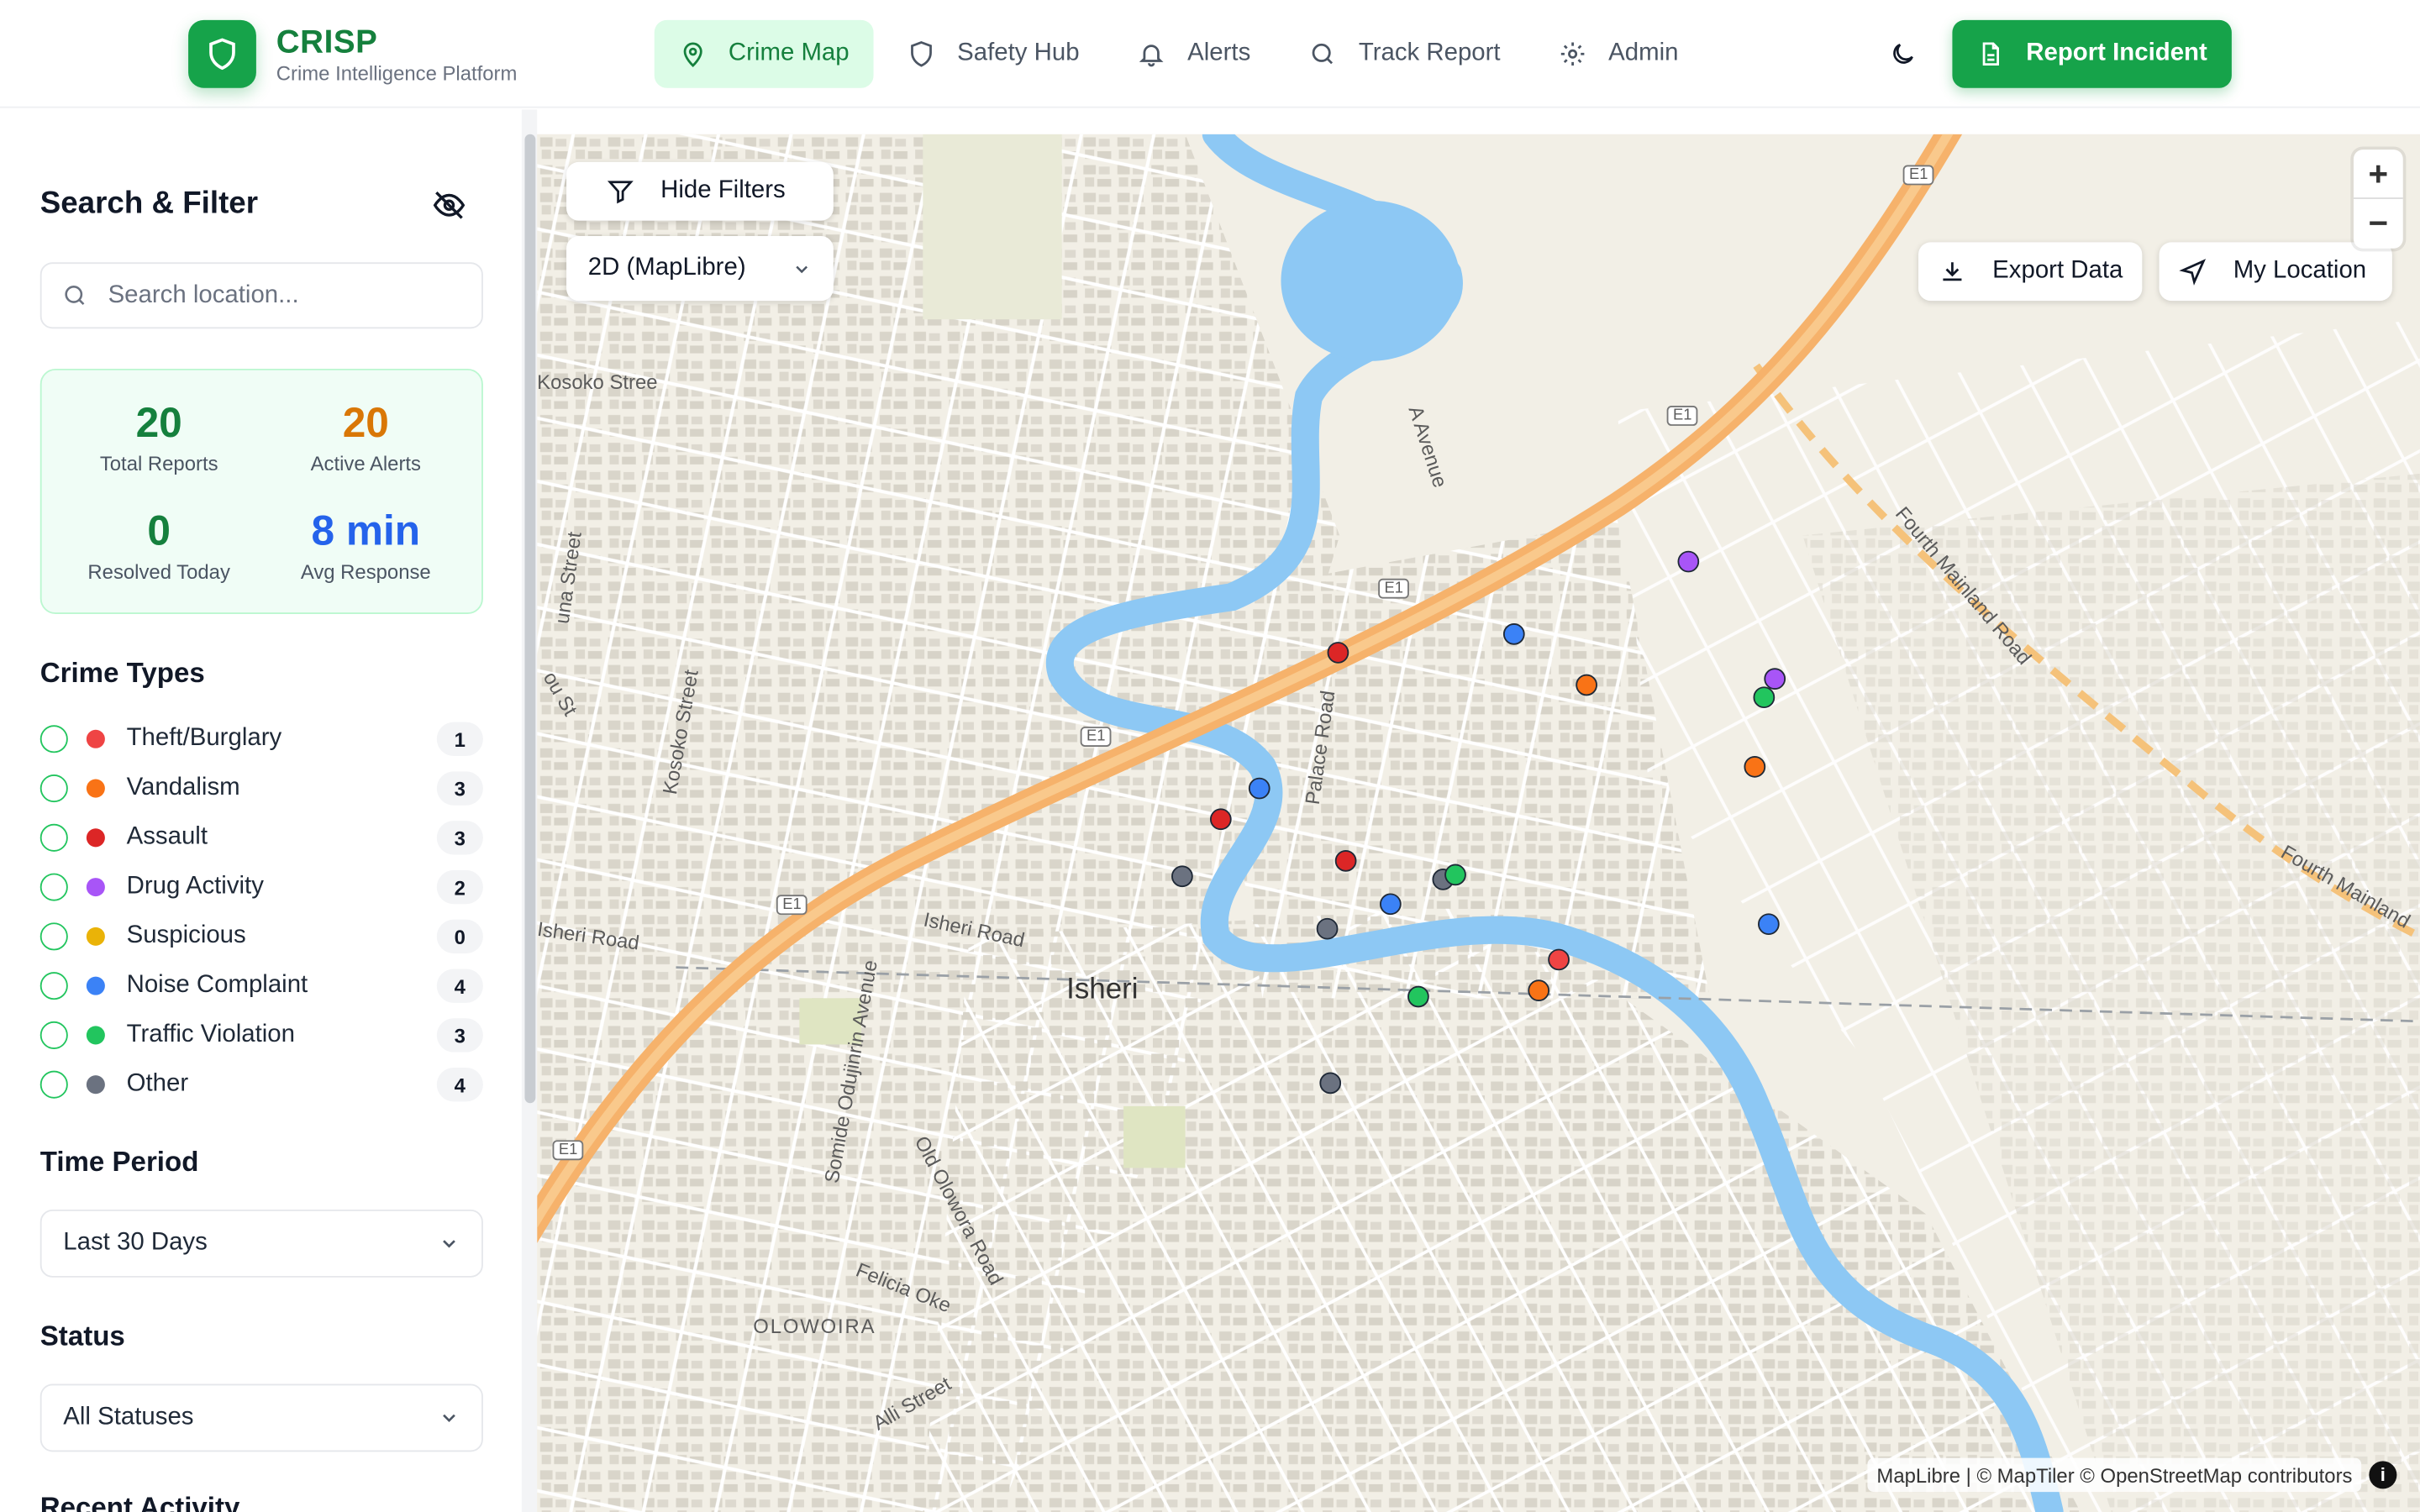 The width and height of the screenshot is (2420, 1512). What do you see at coordinates (2378, 174) in the screenshot?
I see `zoom-in-button: +` at bounding box center [2378, 174].